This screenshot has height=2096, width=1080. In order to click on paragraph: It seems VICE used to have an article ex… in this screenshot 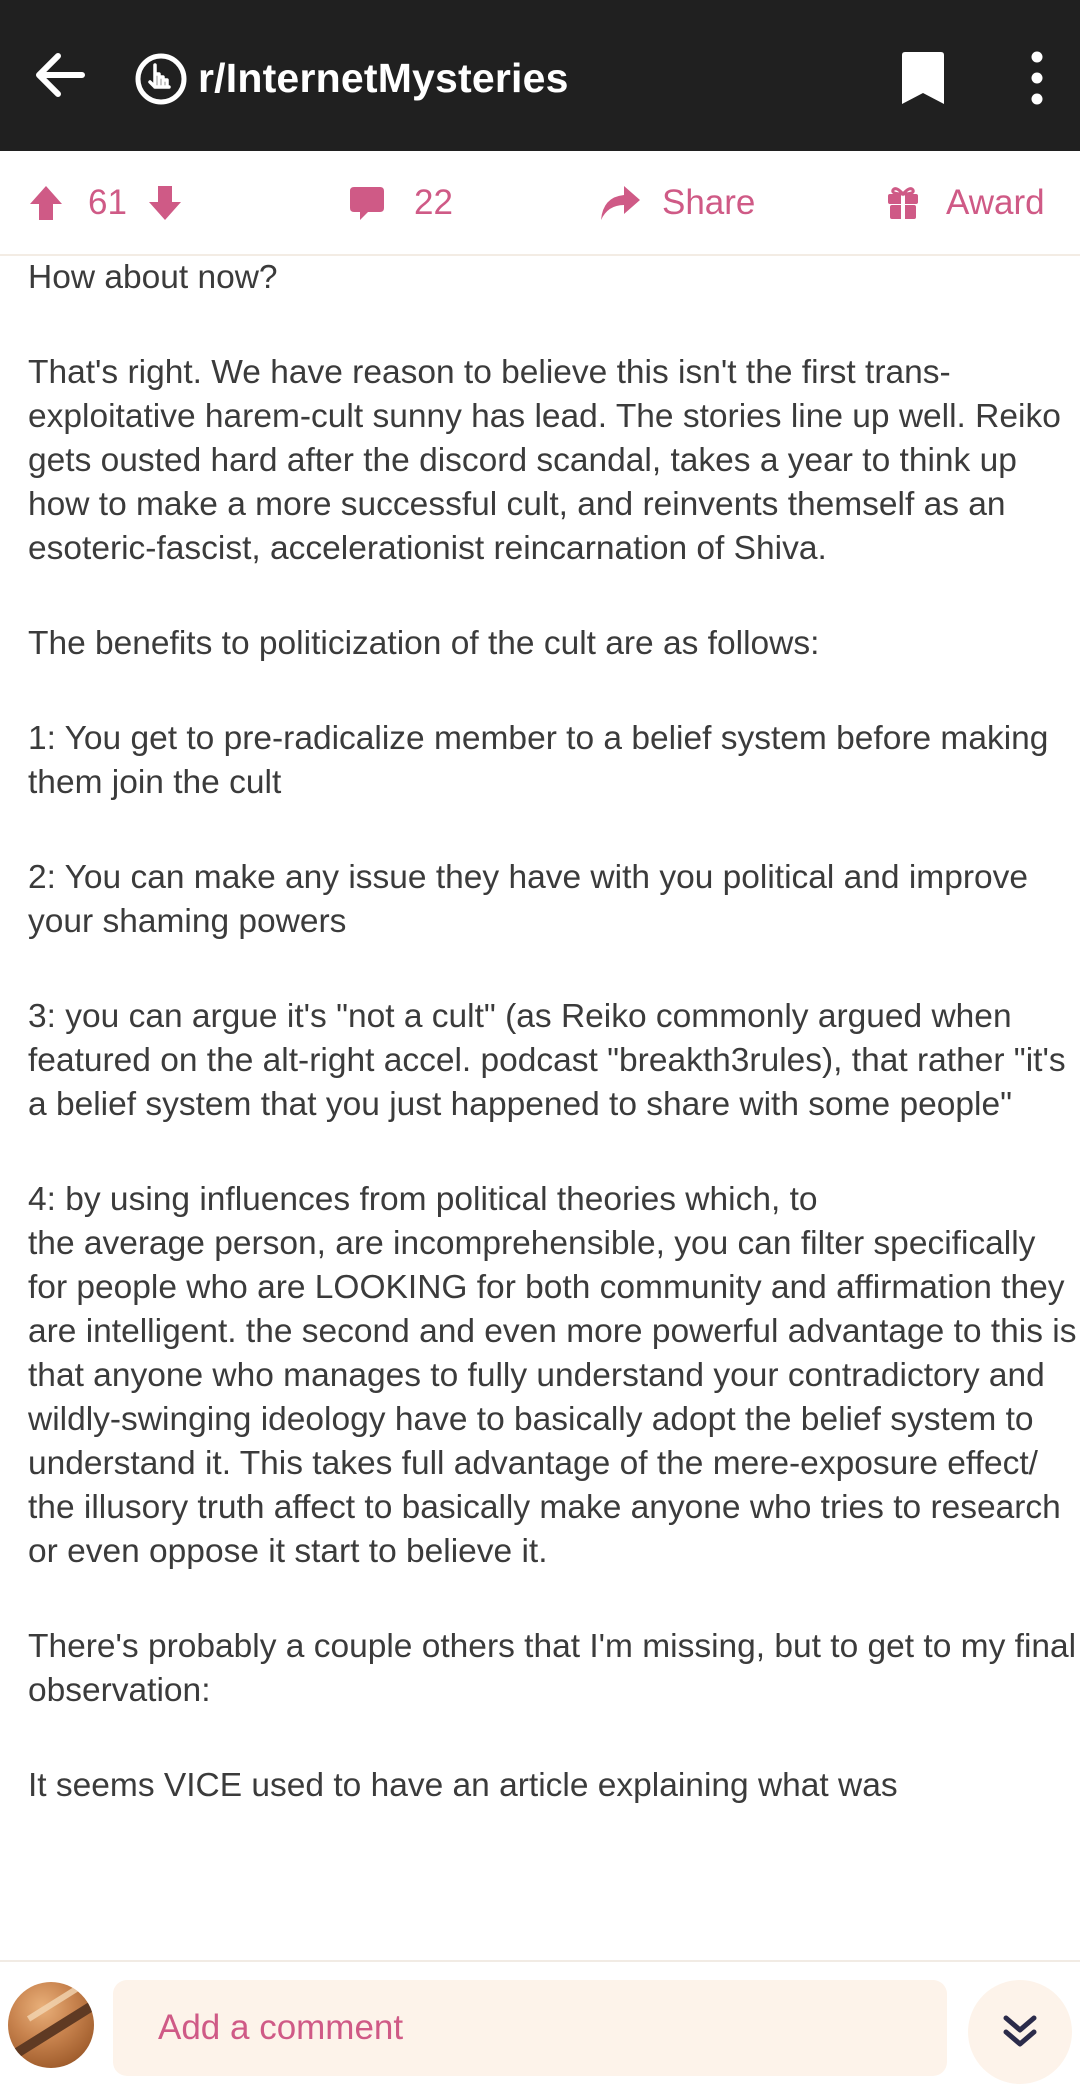, I will do `click(463, 1785)`.